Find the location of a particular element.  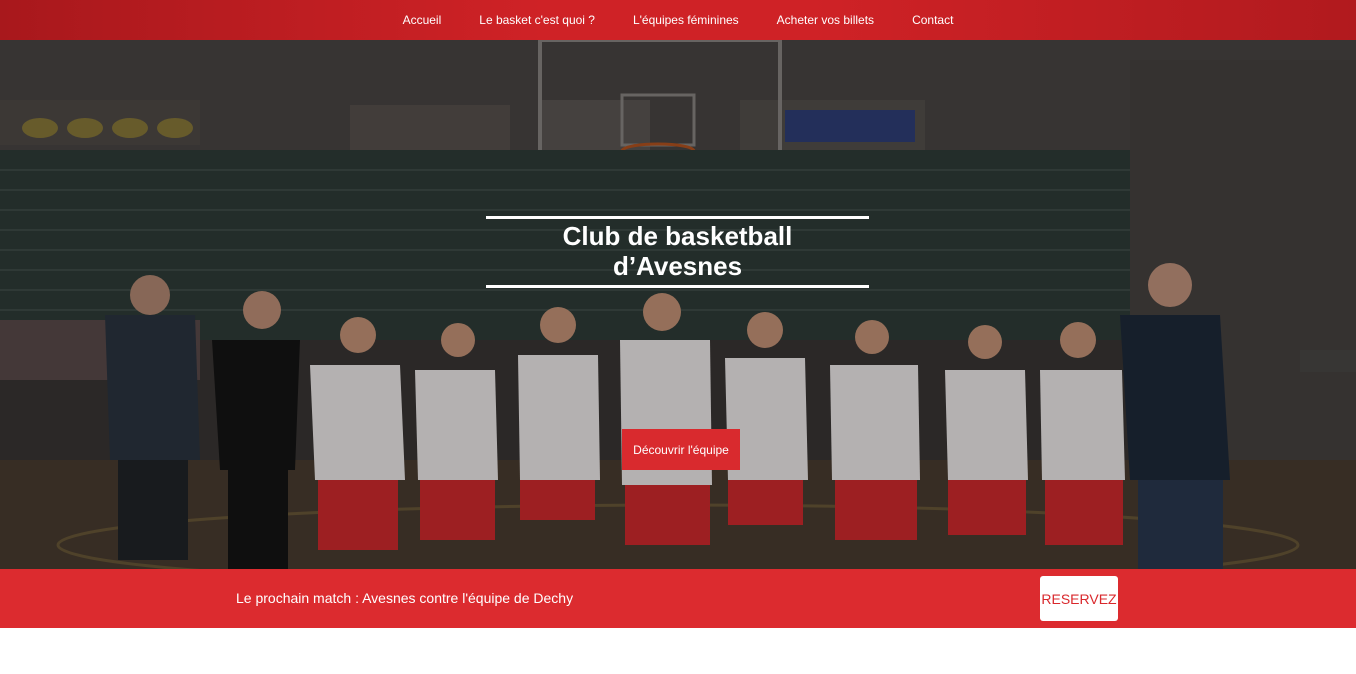

title-top-rule is located at coordinates (677, 217).